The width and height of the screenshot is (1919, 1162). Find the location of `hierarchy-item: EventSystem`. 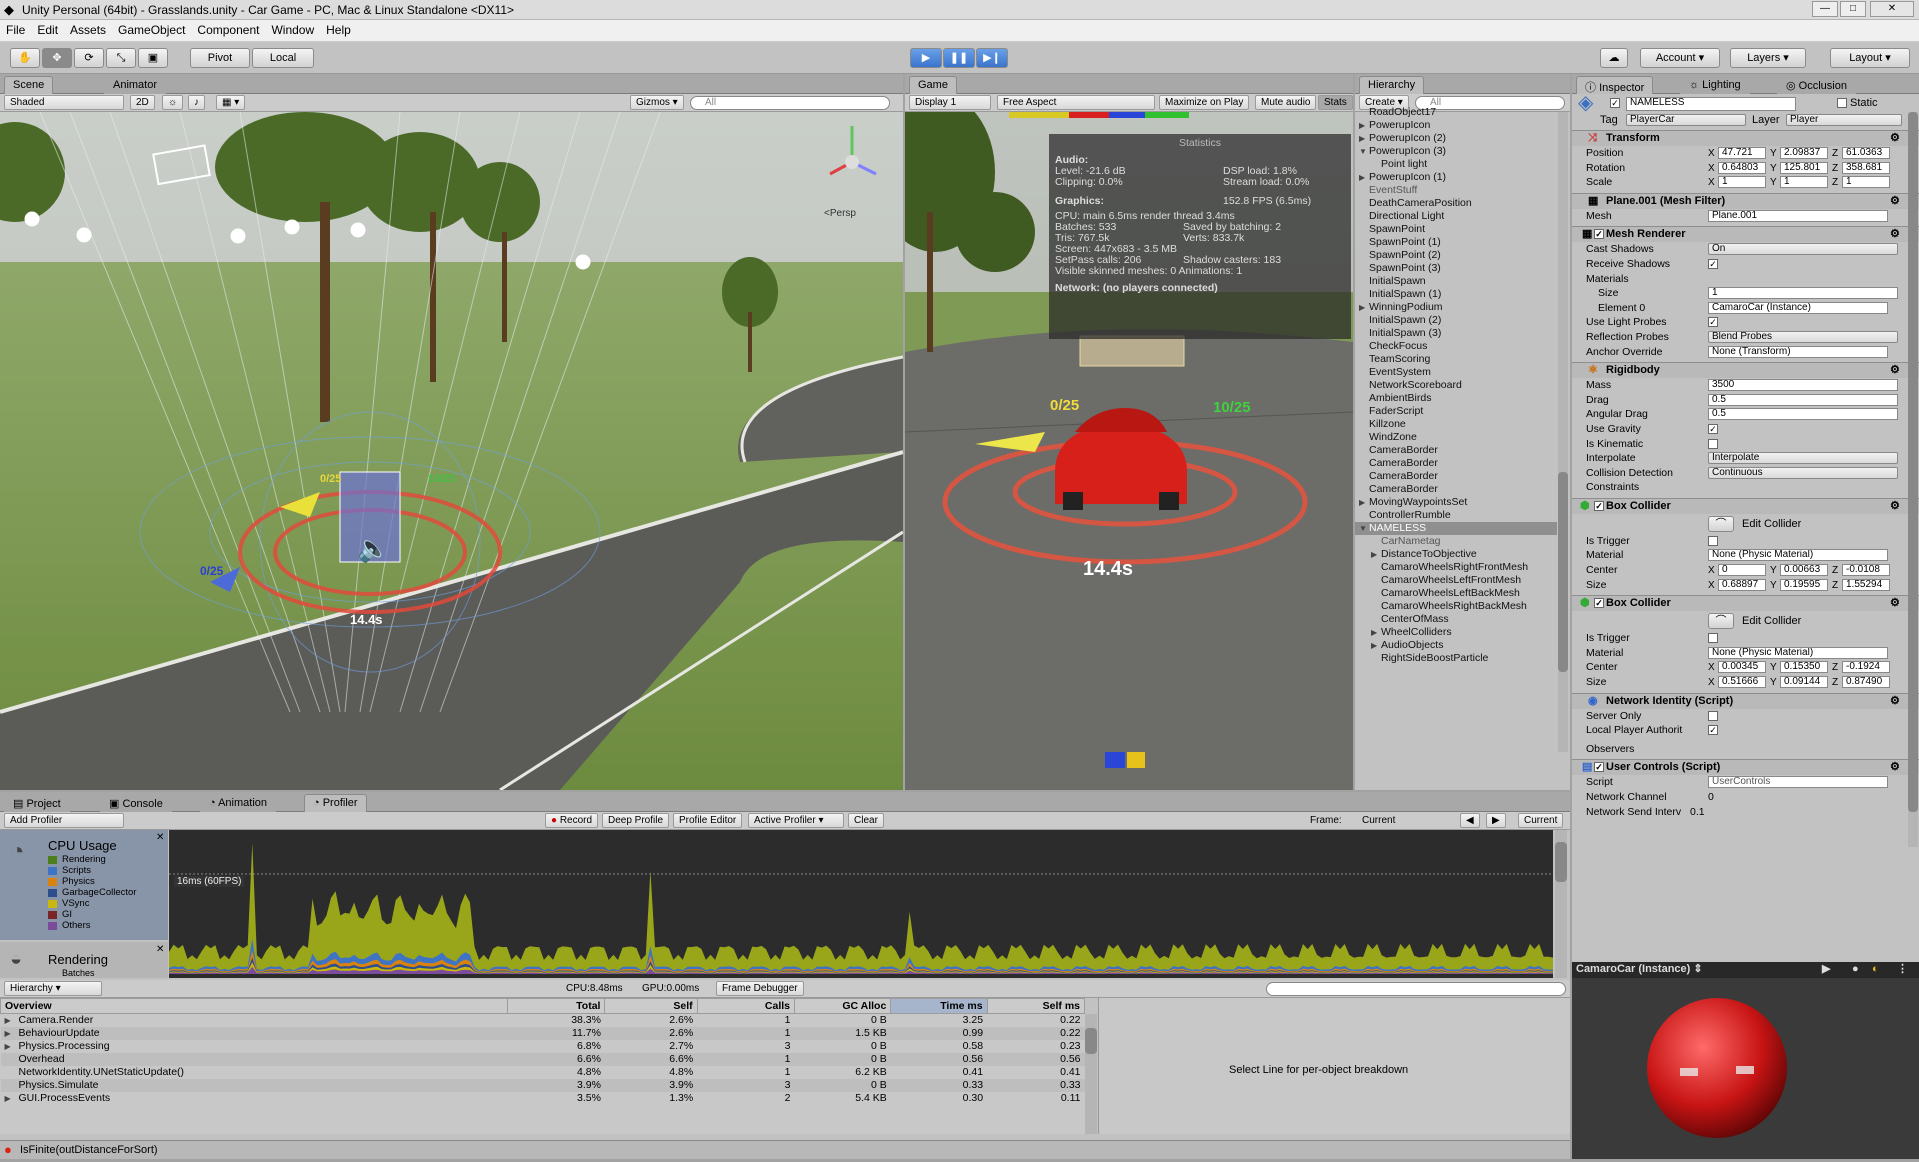

hierarchy-item: EventSystem is located at coordinates (1456, 372).